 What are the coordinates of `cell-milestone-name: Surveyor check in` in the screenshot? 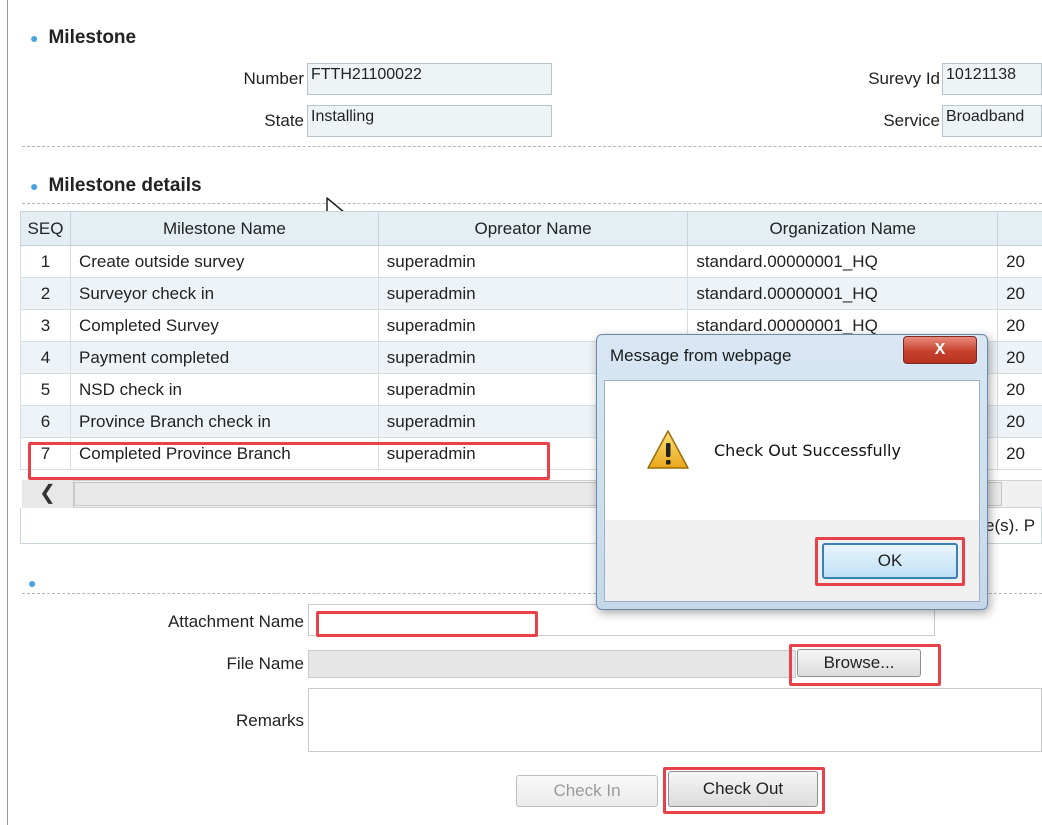 It's located at (224, 293).